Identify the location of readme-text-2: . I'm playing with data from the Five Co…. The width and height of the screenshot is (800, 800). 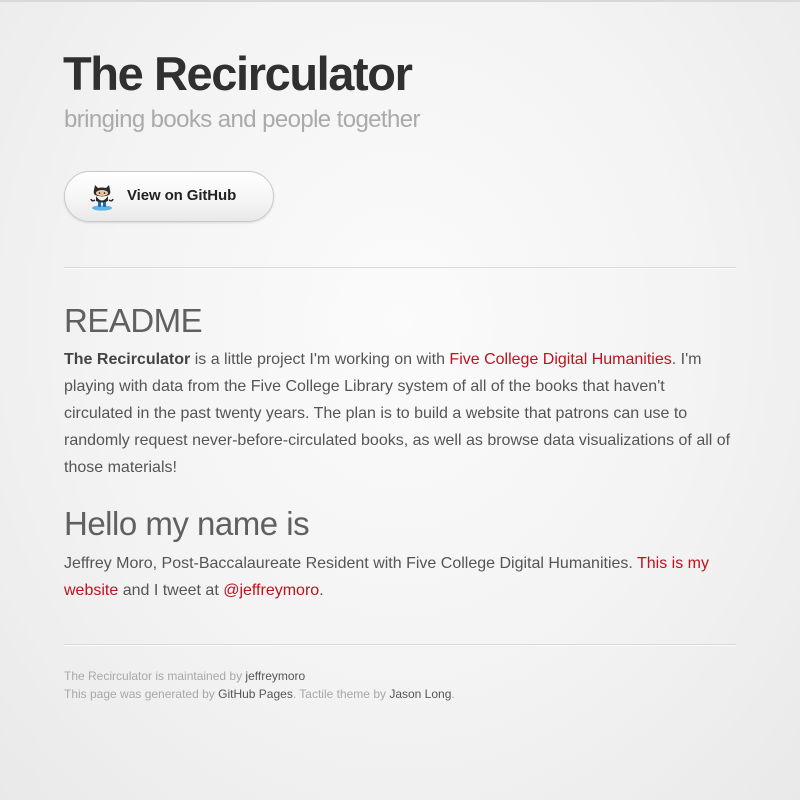
(397, 413).